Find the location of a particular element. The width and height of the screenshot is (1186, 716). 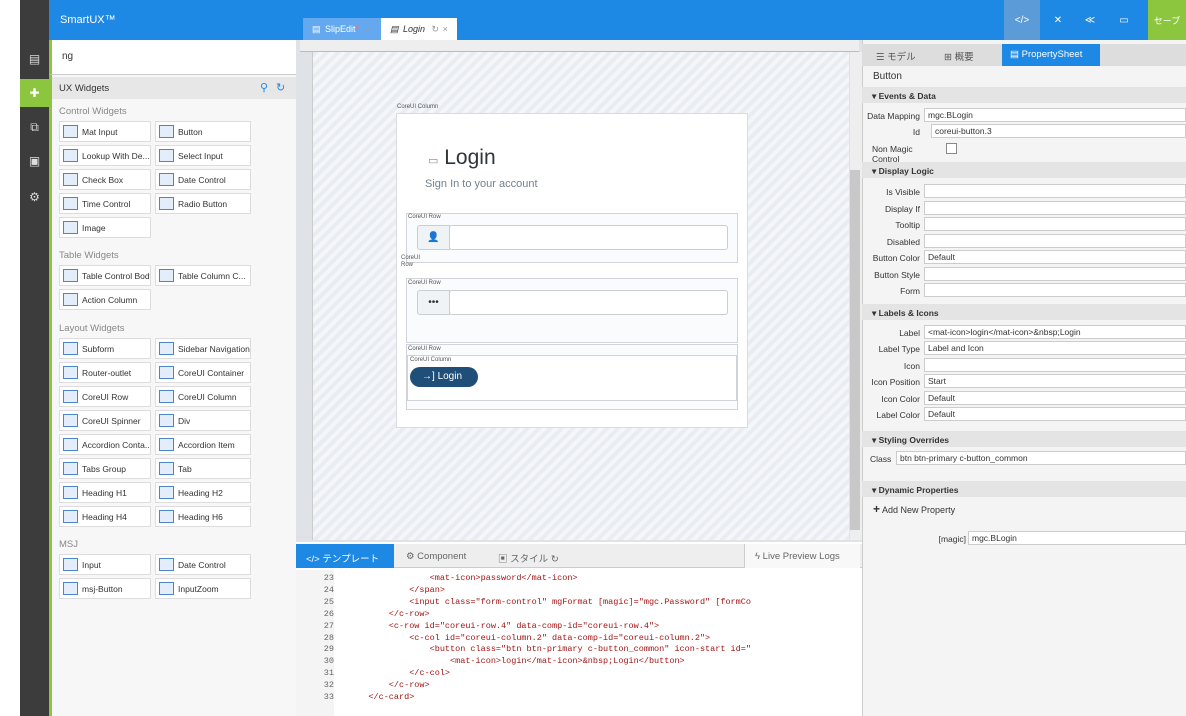

monitor-icon: ▭ is located at coordinates (1124, 20).